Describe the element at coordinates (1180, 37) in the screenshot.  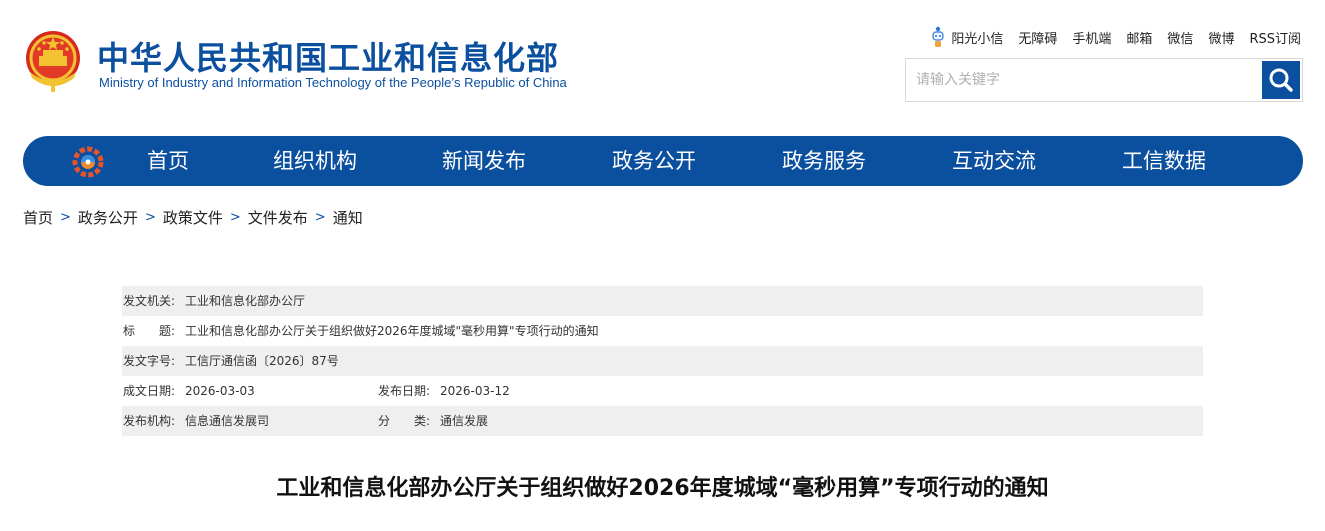
I see `top-link-wechat: 微信` at that location.